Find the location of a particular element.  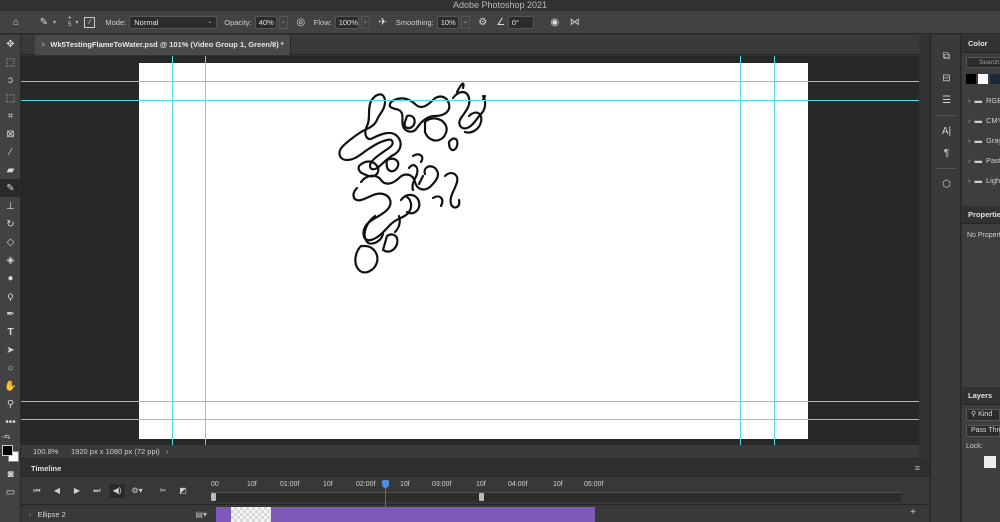

cube-icon: ⬡ is located at coordinates (946, 184).